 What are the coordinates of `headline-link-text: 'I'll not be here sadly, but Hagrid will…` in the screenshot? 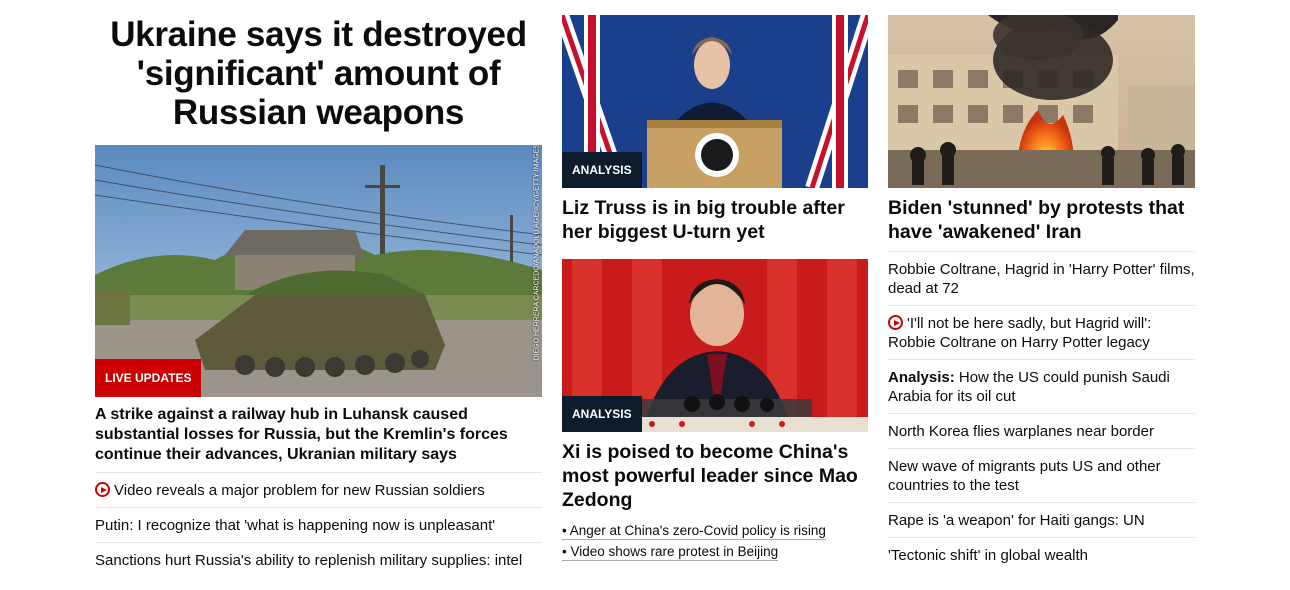 It's located at (1020, 333).